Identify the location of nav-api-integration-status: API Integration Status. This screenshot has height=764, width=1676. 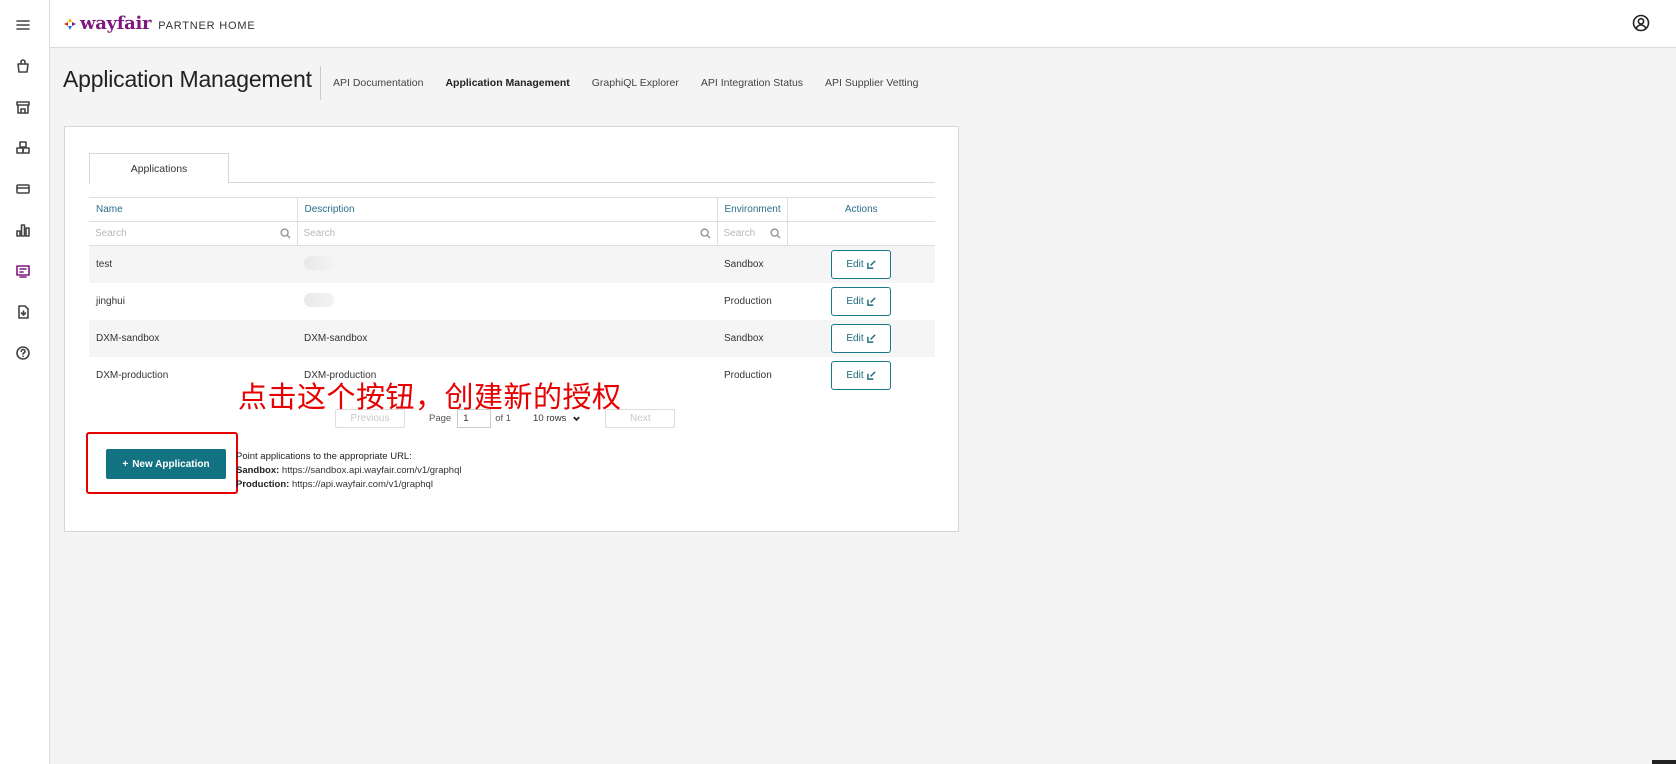
(752, 83).